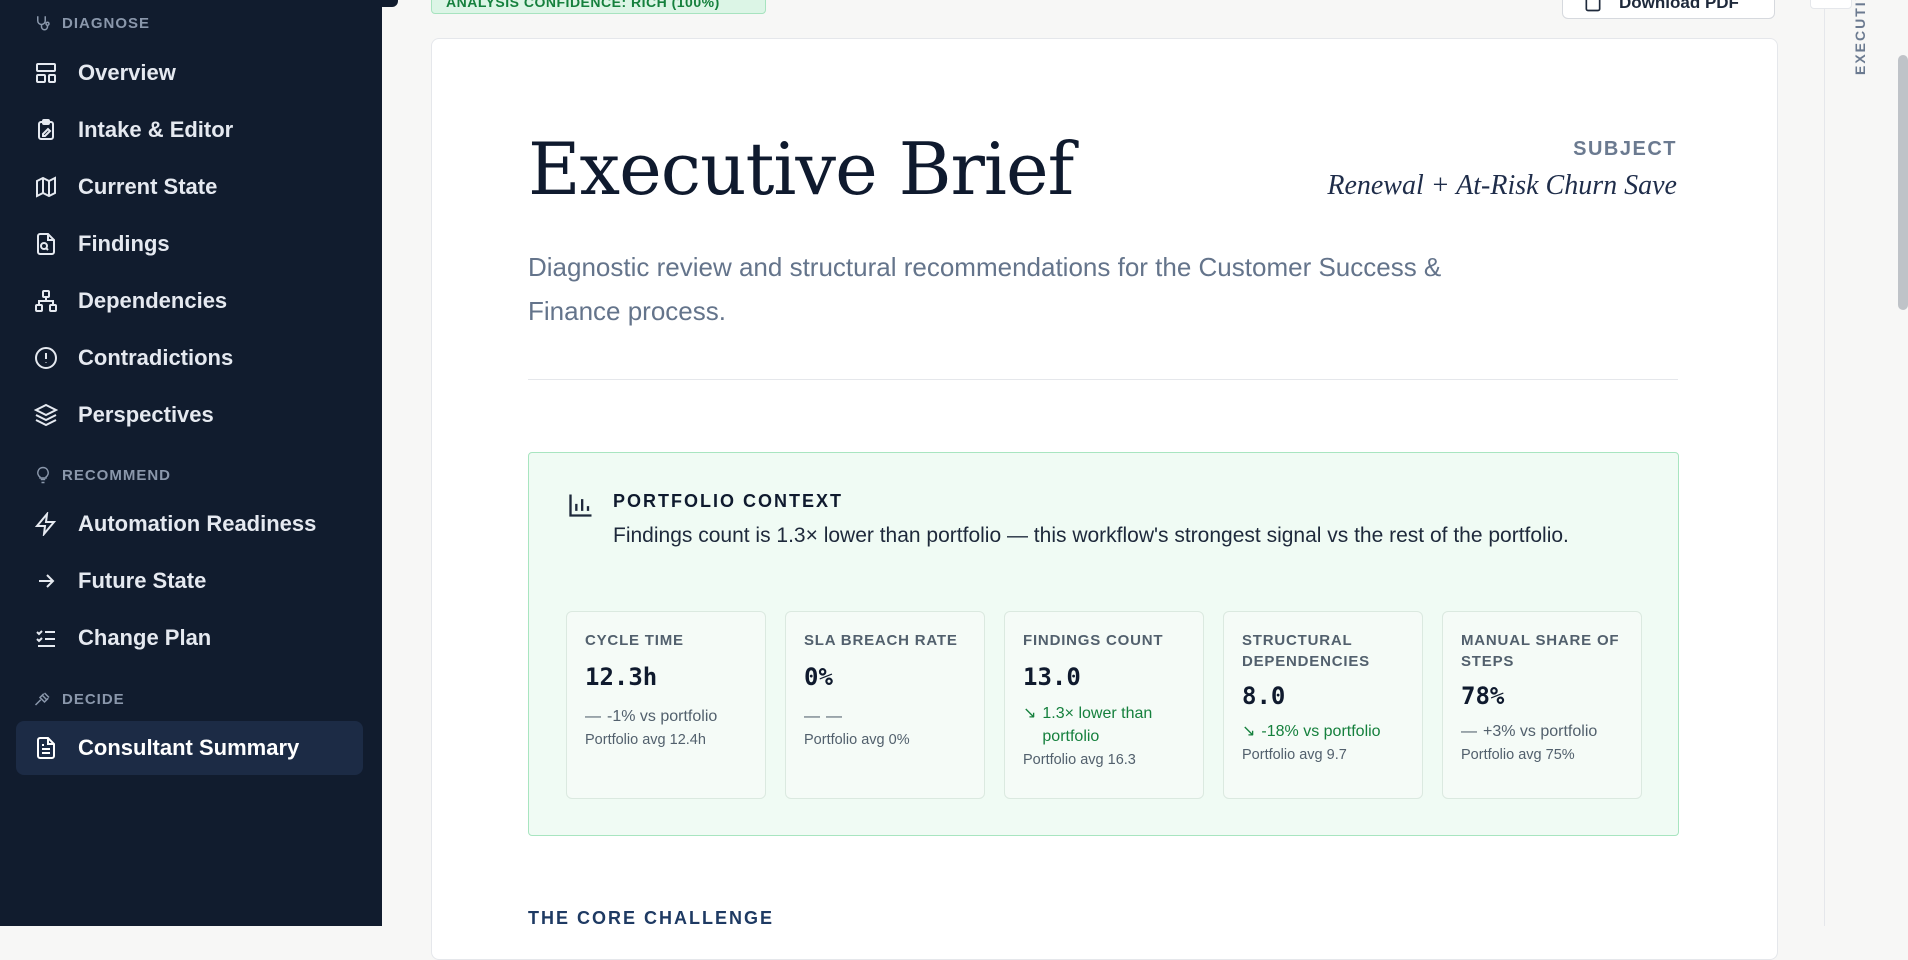 The image size is (1908, 960). What do you see at coordinates (1097, 725) in the screenshot?
I see `metric-delta-text: 1.3× lower than portfolio` at bounding box center [1097, 725].